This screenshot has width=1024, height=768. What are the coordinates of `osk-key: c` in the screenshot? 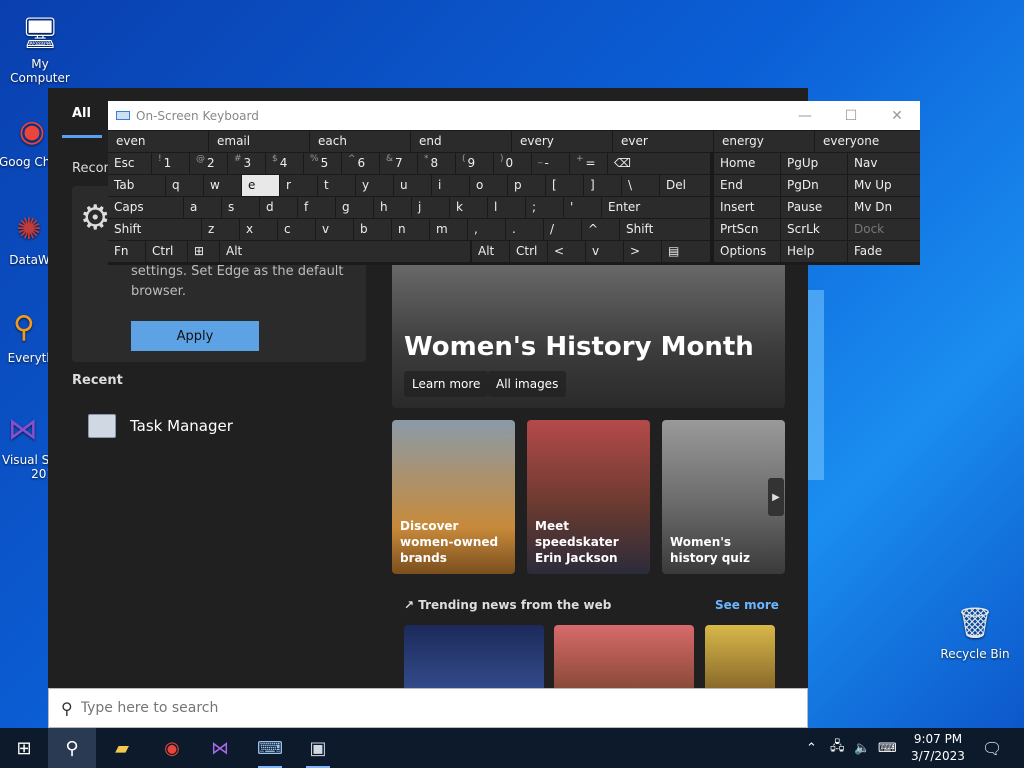 It's located at (296, 229).